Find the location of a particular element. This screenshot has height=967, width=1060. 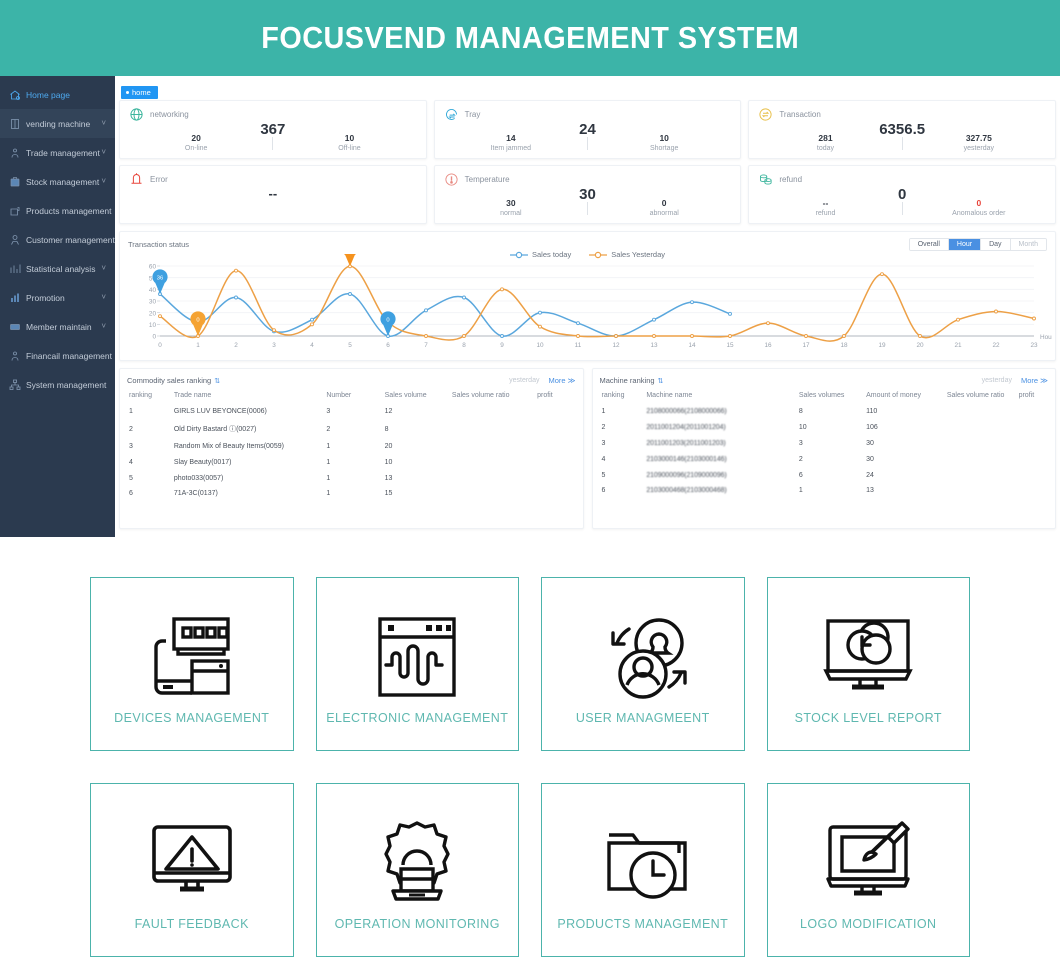

table-cell: 2 is located at coordinates (603, 428).